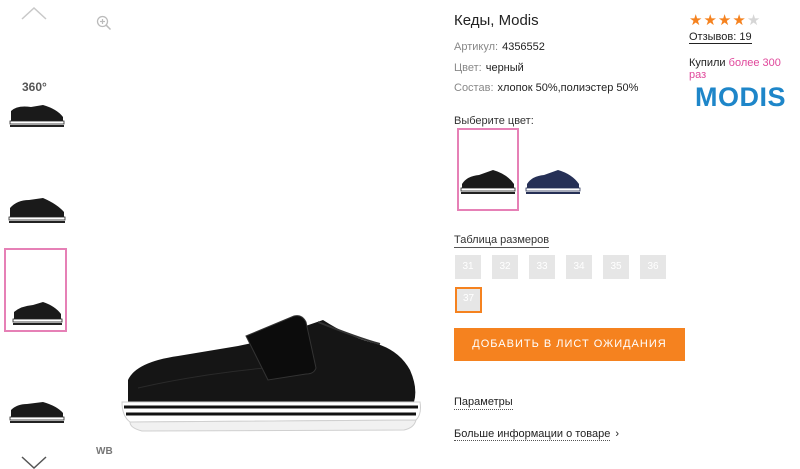 The width and height of the screenshot is (800, 469). Describe the element at coordinates (474, 88) in the screenshot. I see `material-label: Состав:` at that location.